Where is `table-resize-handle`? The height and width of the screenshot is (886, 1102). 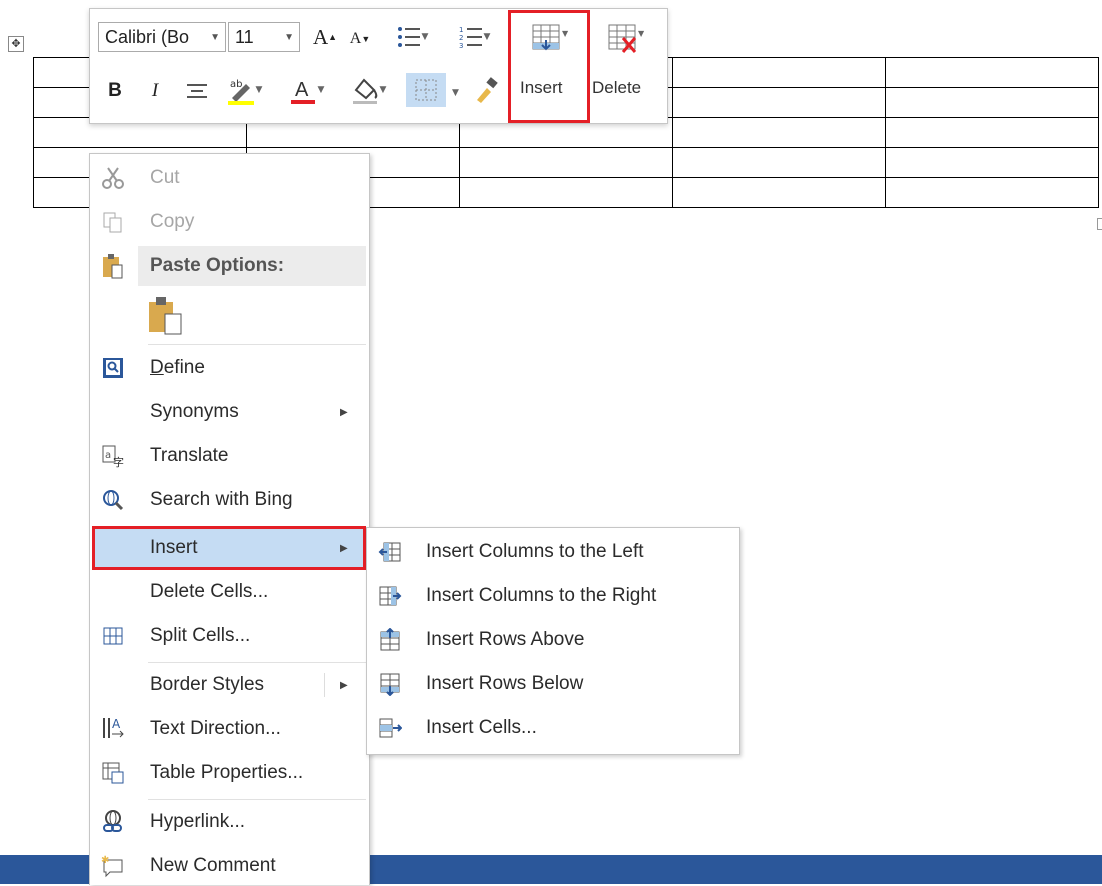
table-resize-handle is located at coordinates (1099, 224).